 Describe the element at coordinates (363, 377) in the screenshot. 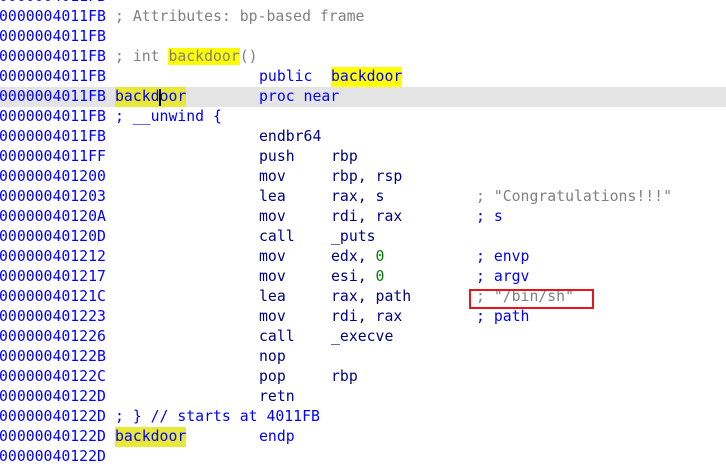

I see `disasm-line: 00000040122C pop rbp` at that location.